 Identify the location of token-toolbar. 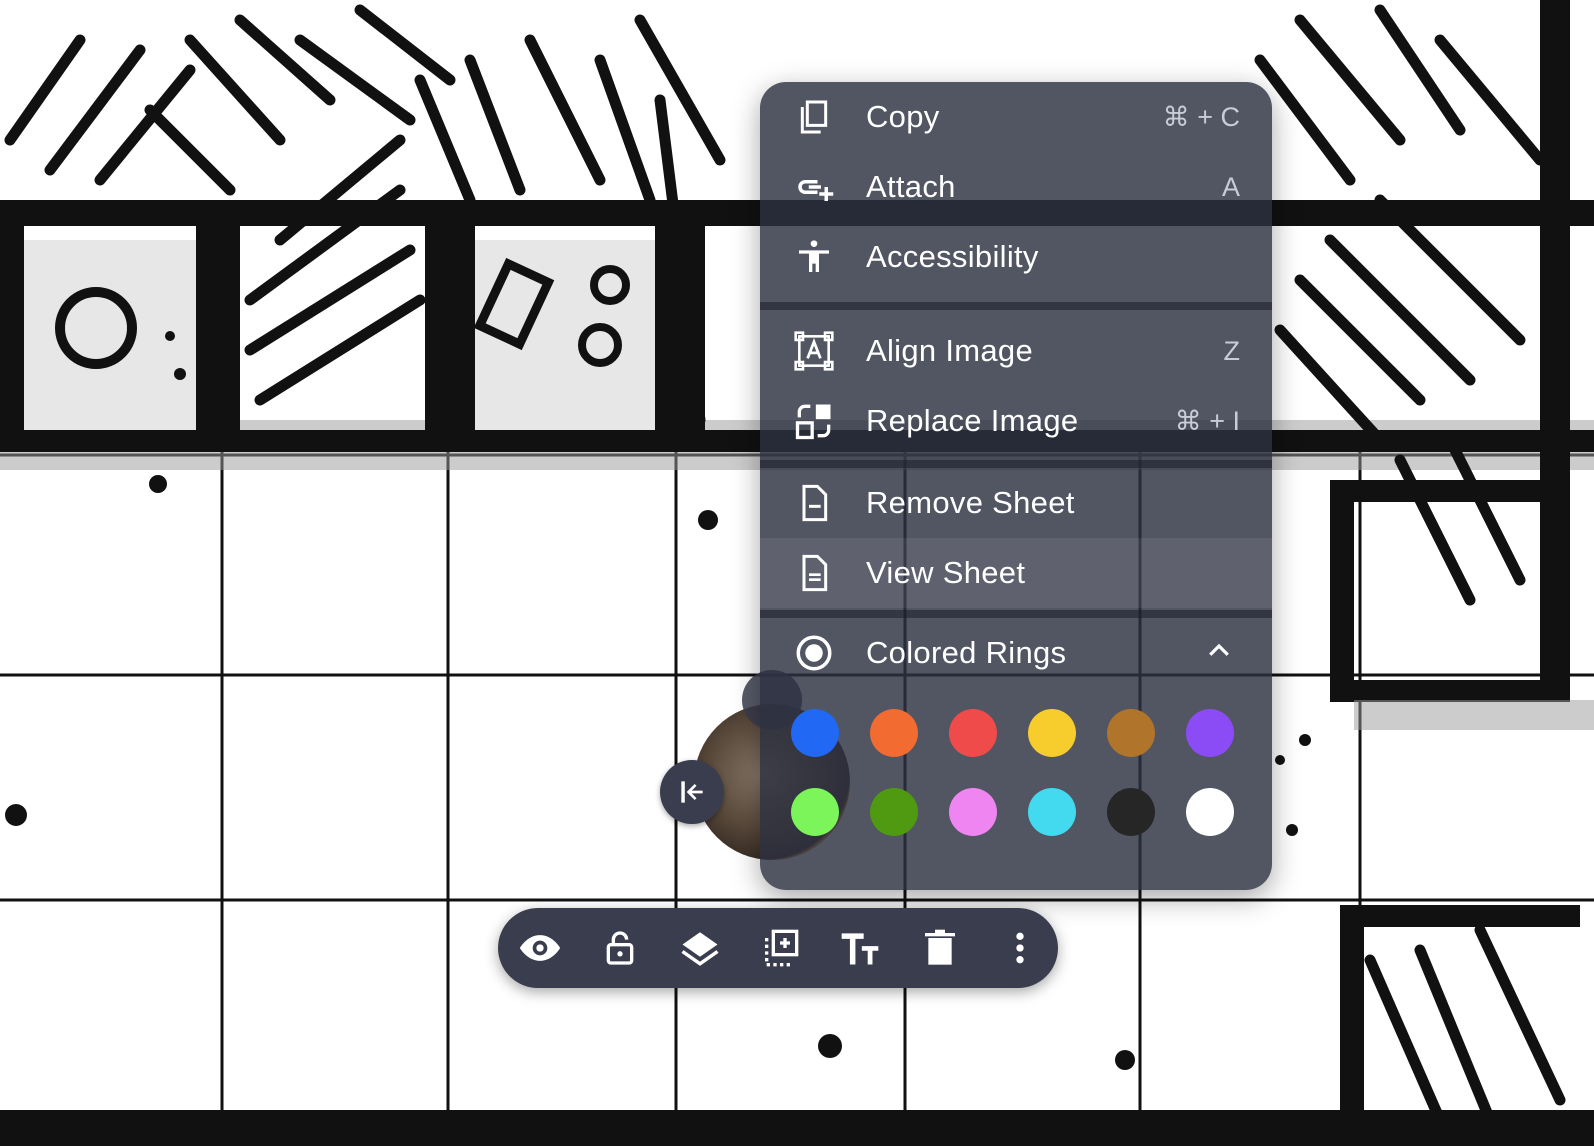
(778, 948).